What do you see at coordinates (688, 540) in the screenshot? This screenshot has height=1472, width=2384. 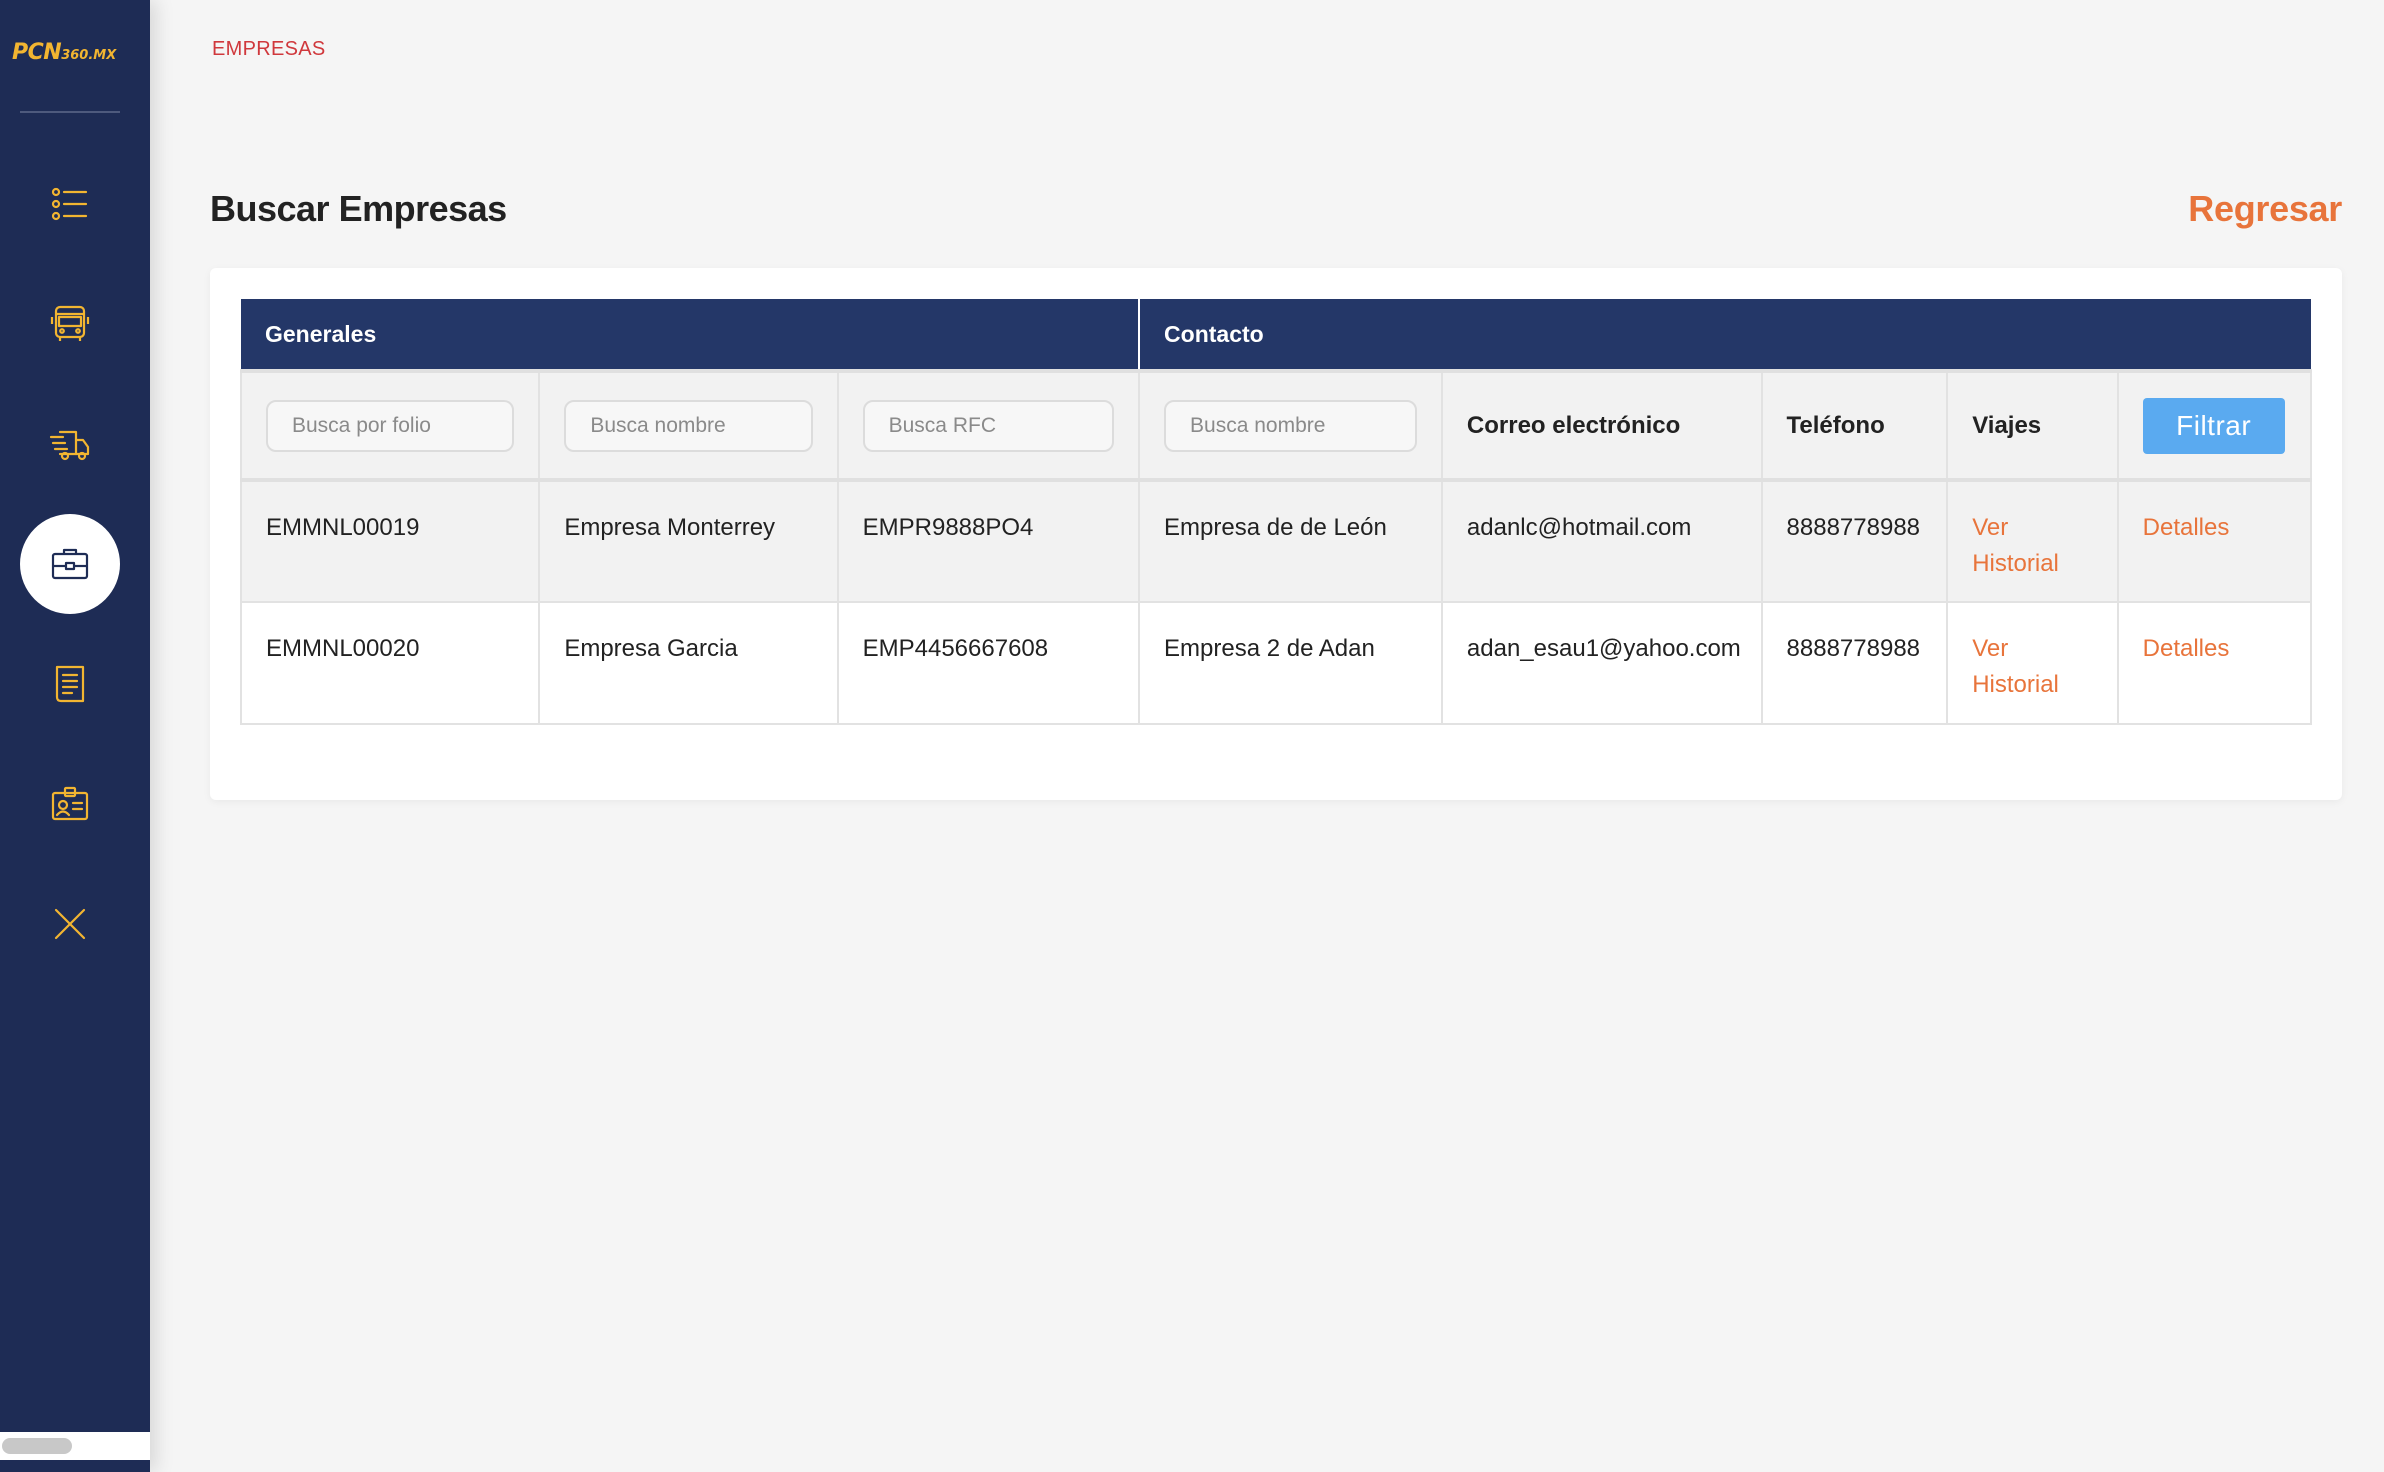 I see `cell-nombre: Empresa Monterrey` at bounding box center [688, 540].